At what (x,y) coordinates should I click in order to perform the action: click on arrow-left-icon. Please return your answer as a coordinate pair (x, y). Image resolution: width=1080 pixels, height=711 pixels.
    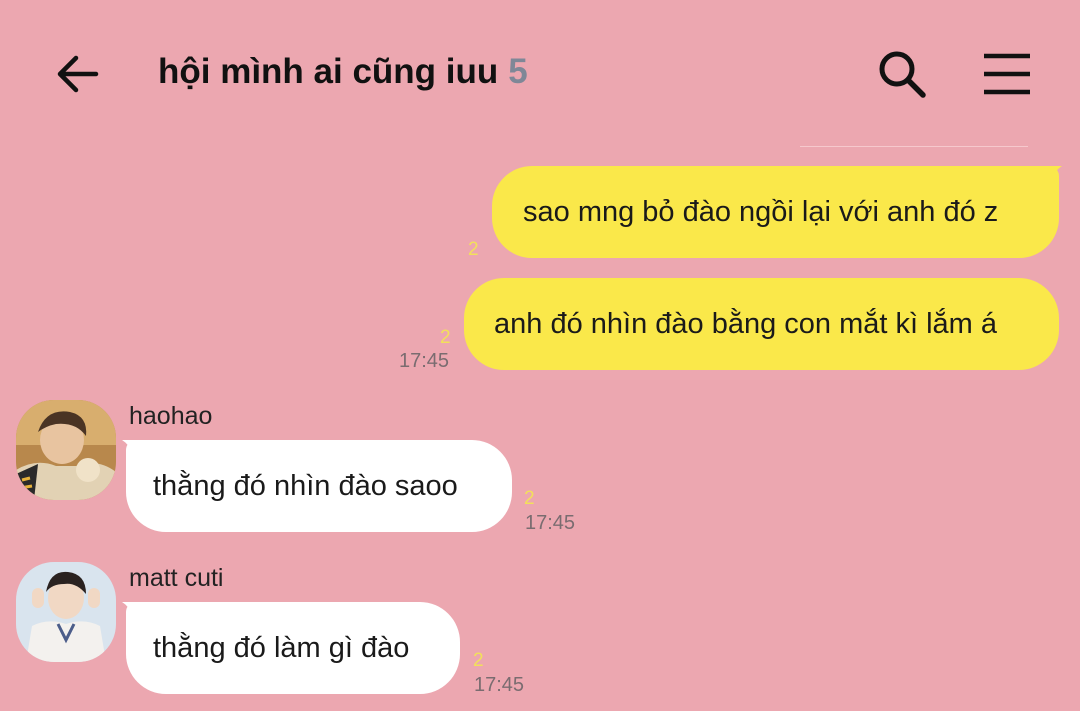
    Looking at the image, I should click on (78, 74).